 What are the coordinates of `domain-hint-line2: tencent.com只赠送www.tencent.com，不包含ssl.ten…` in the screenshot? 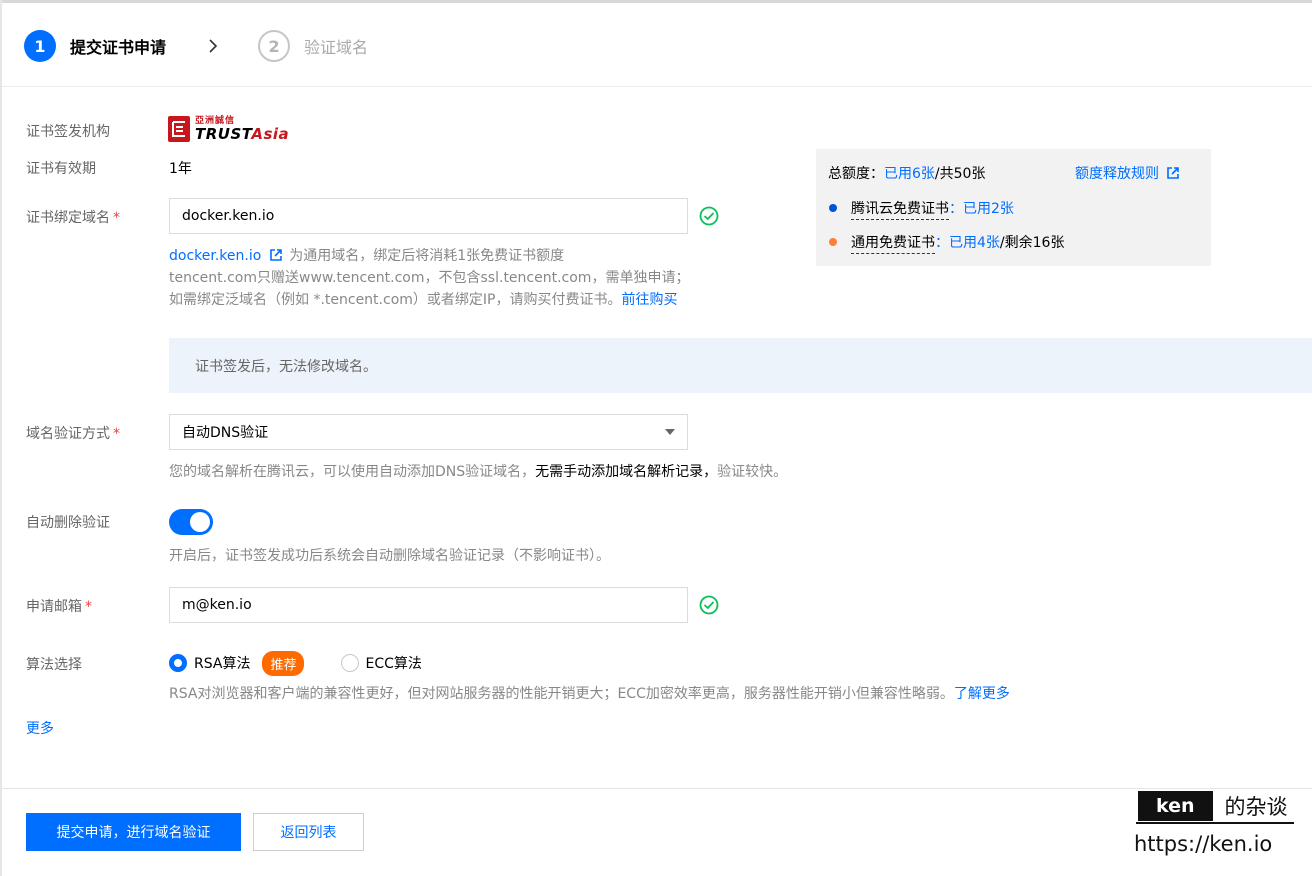 It's located at (429, 278).